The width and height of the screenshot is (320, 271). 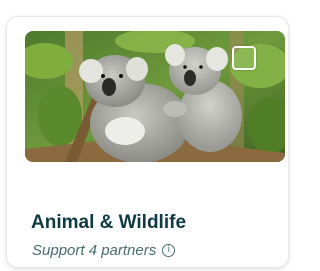 What do you see at coordinates (244, 58) in the screenshot?
I see `select-checkbox` at bounding box center [244, 58].